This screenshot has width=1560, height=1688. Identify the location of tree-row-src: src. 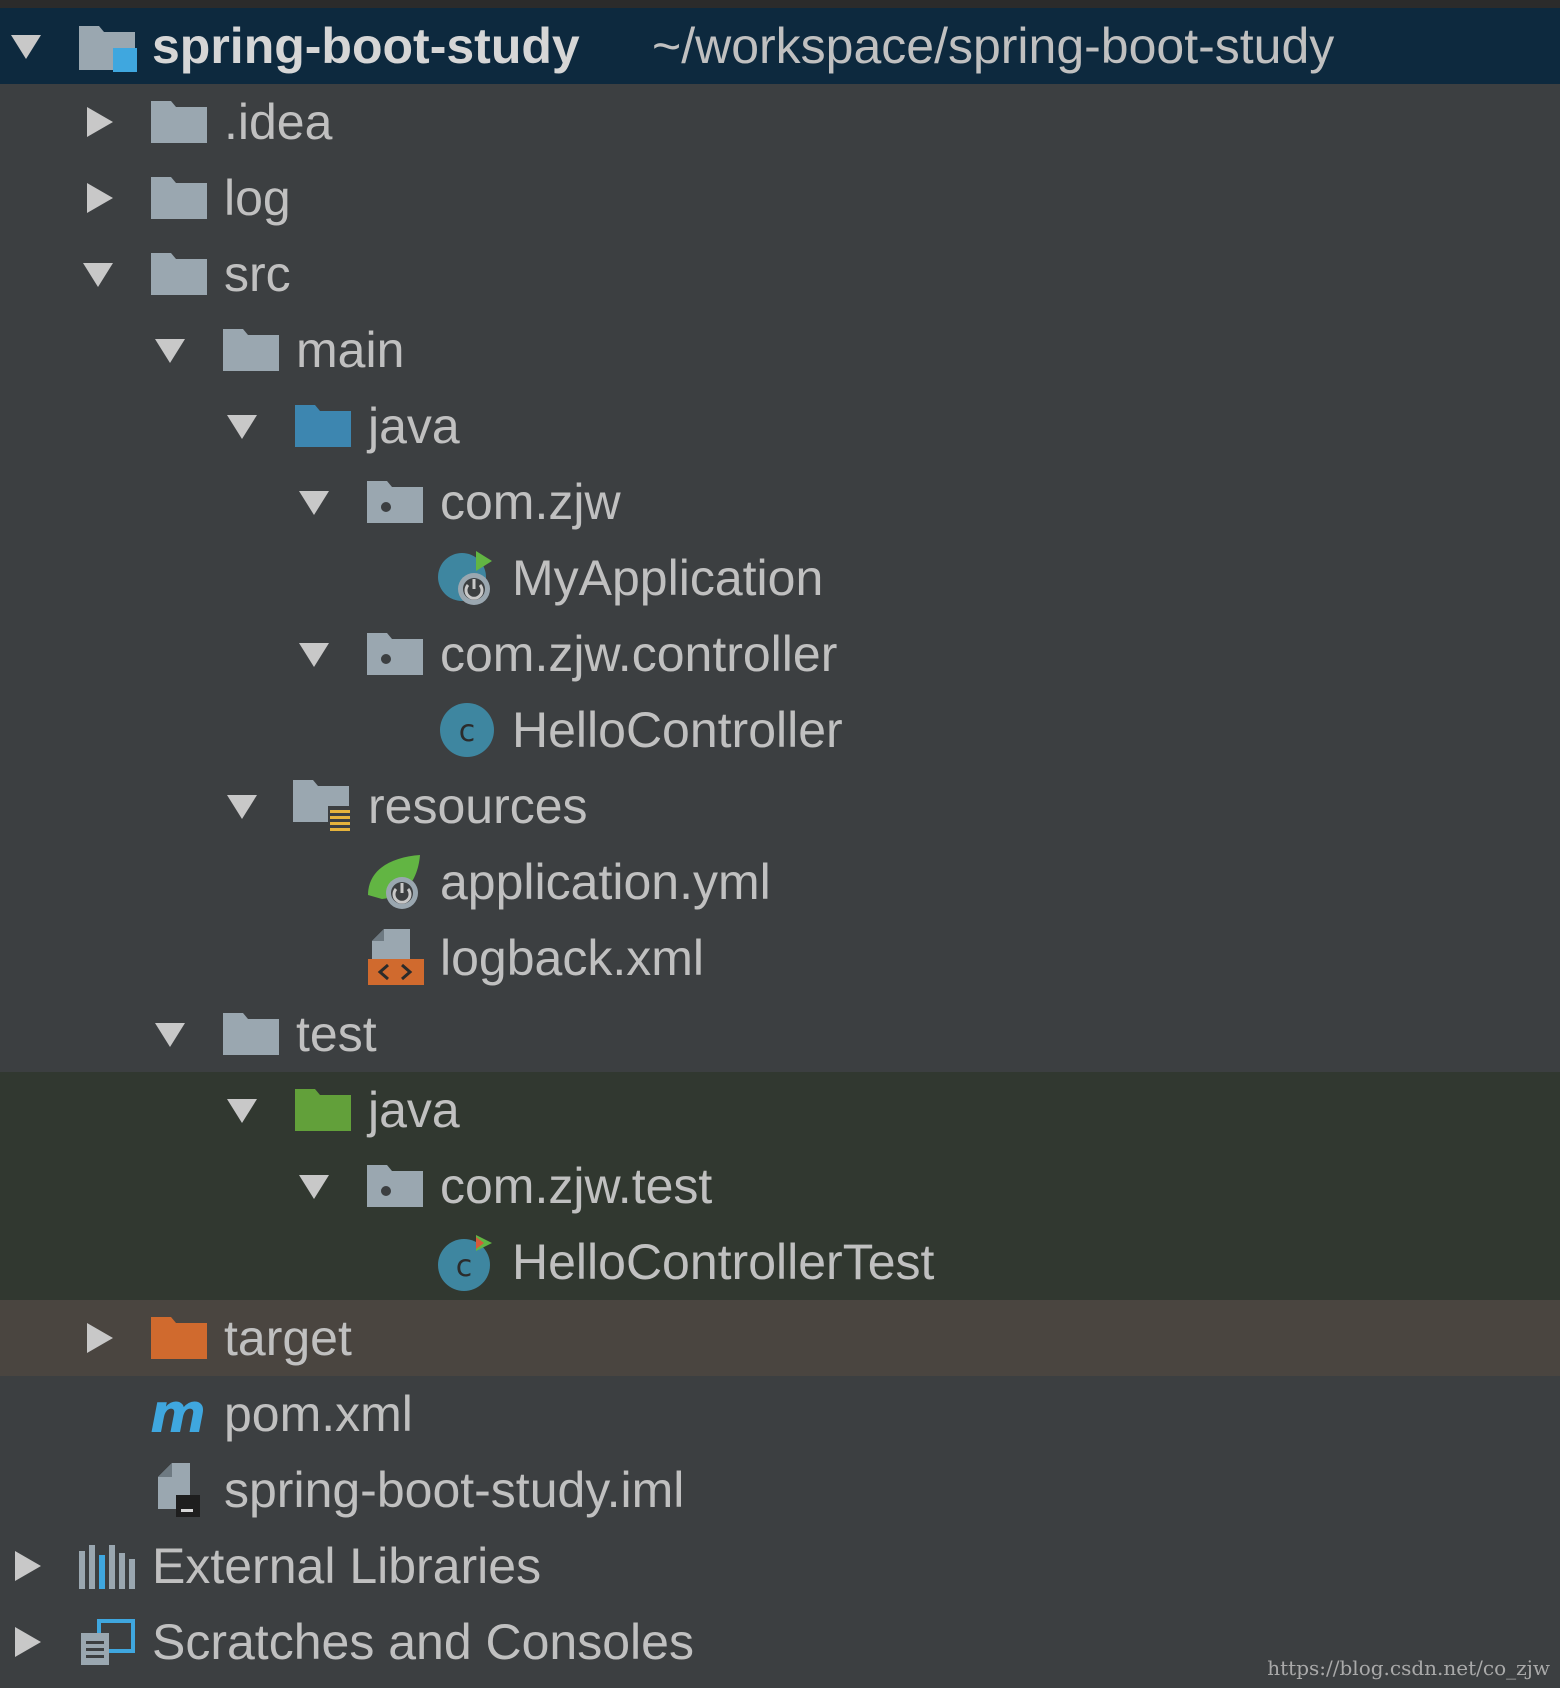
(780, 274).